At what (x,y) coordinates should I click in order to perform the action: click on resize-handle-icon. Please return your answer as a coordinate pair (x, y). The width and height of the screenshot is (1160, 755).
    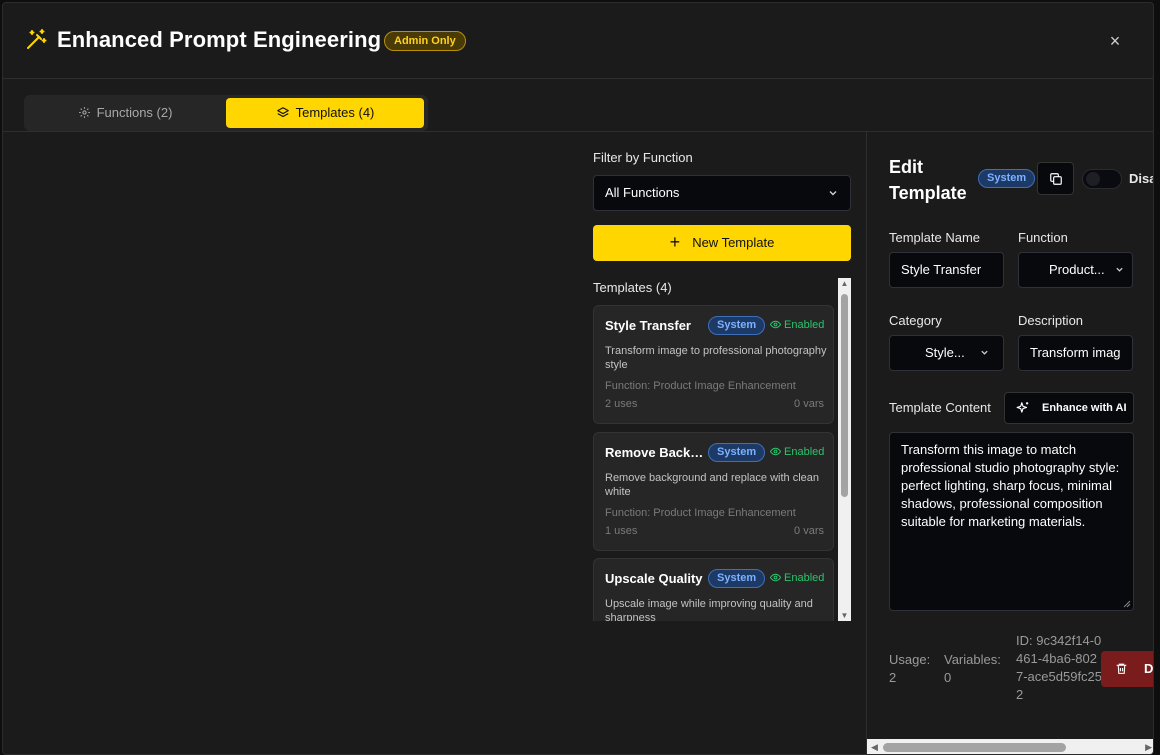
    Looking at the image, I should click on (1127, 604).